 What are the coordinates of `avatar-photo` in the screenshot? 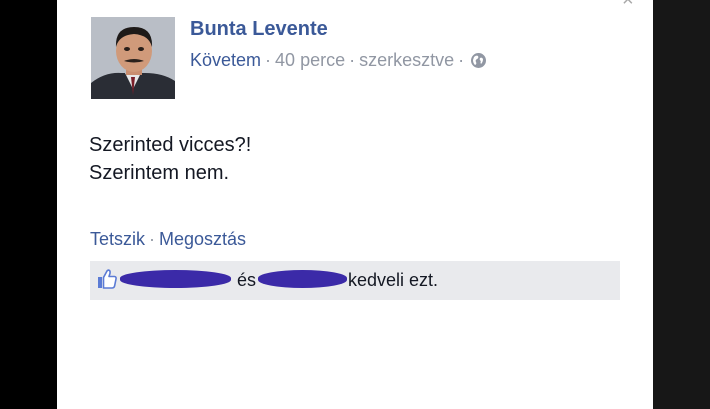 It's located at (133, 58).